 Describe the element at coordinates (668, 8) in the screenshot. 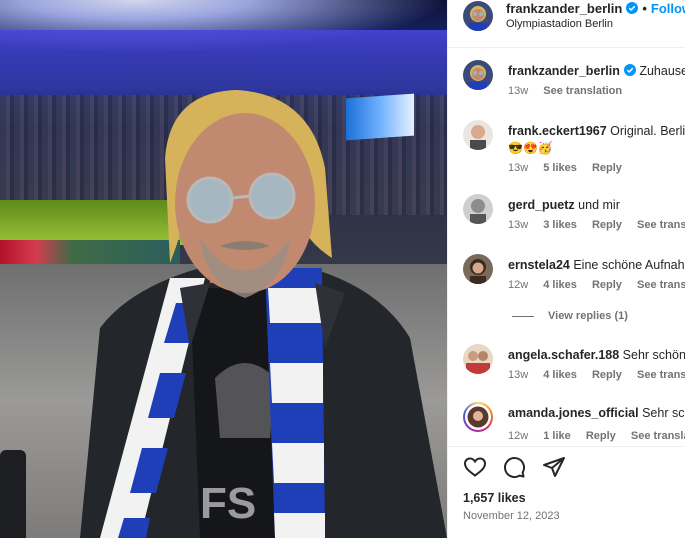

I see `follow-button: Follow` at that location.